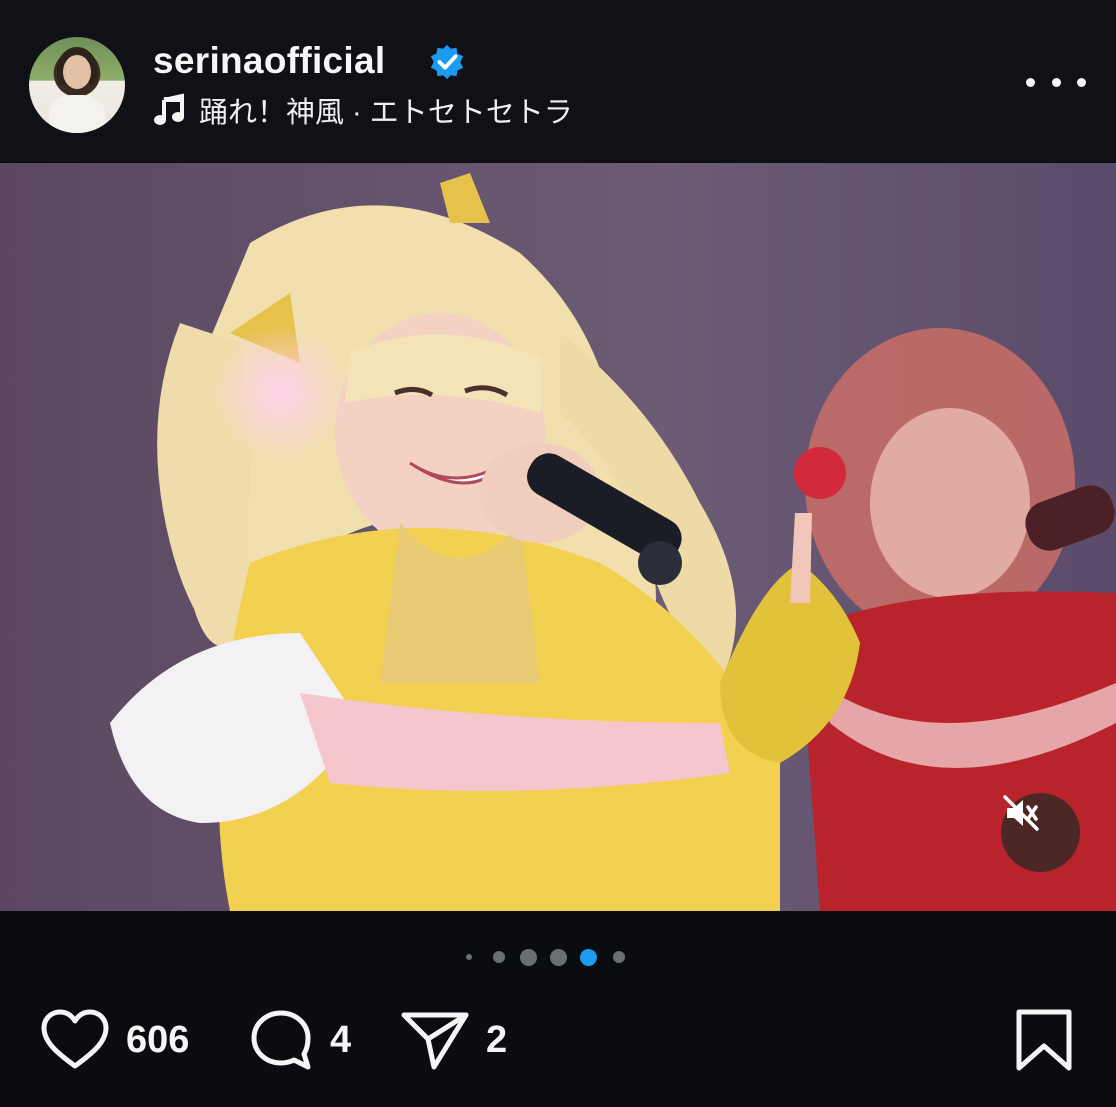 This screenshot has width=1116, height=1107. Describe the element at coordinates (1040, 832) in the screenshot. I see `mute-toggle-button` at that location.